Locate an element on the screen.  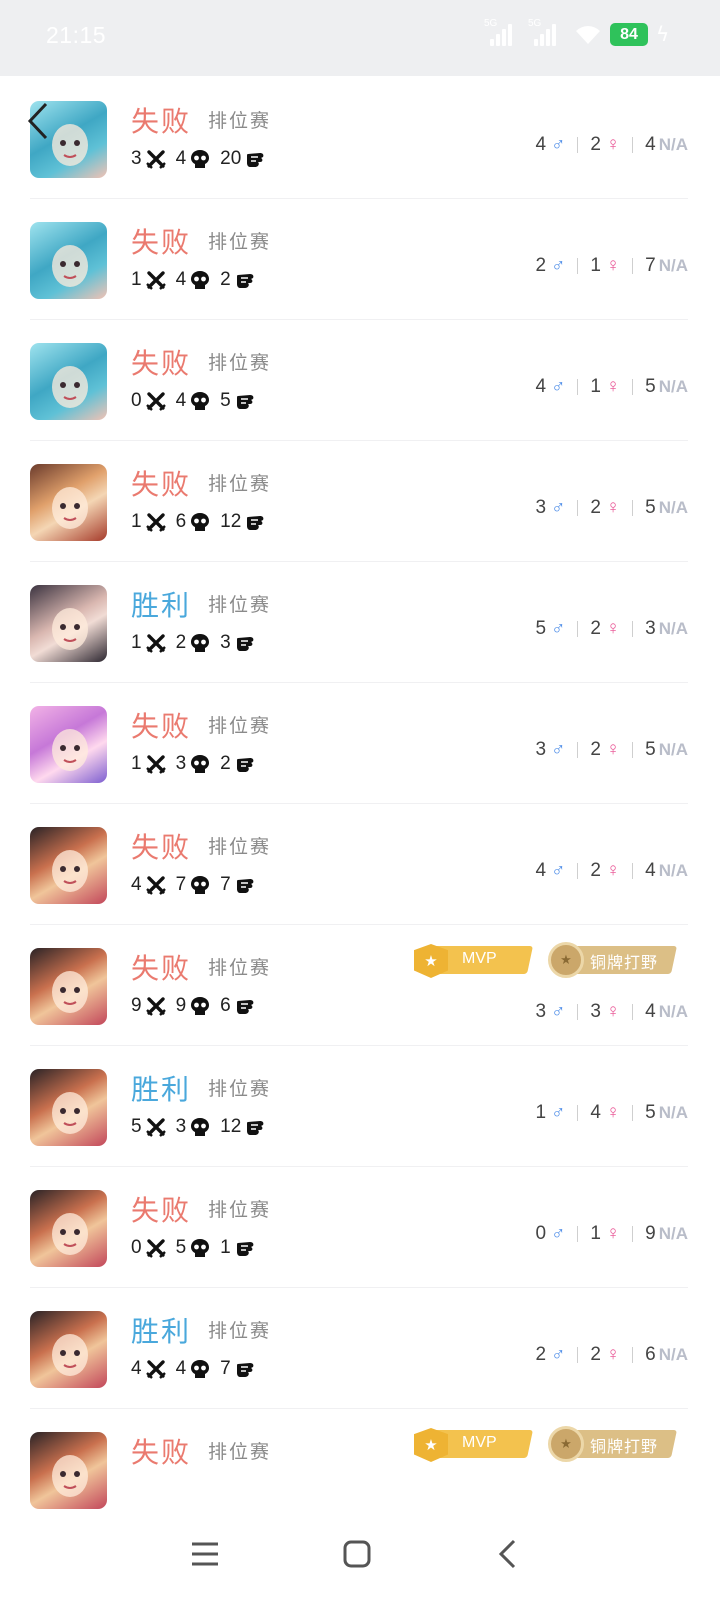
match-row: 失败 排位赛 9 9 6 3 ♂ 3 ♀ 4 N/A ★ MVP ★ 铜牌打野 is located at coordinates (360, 984).